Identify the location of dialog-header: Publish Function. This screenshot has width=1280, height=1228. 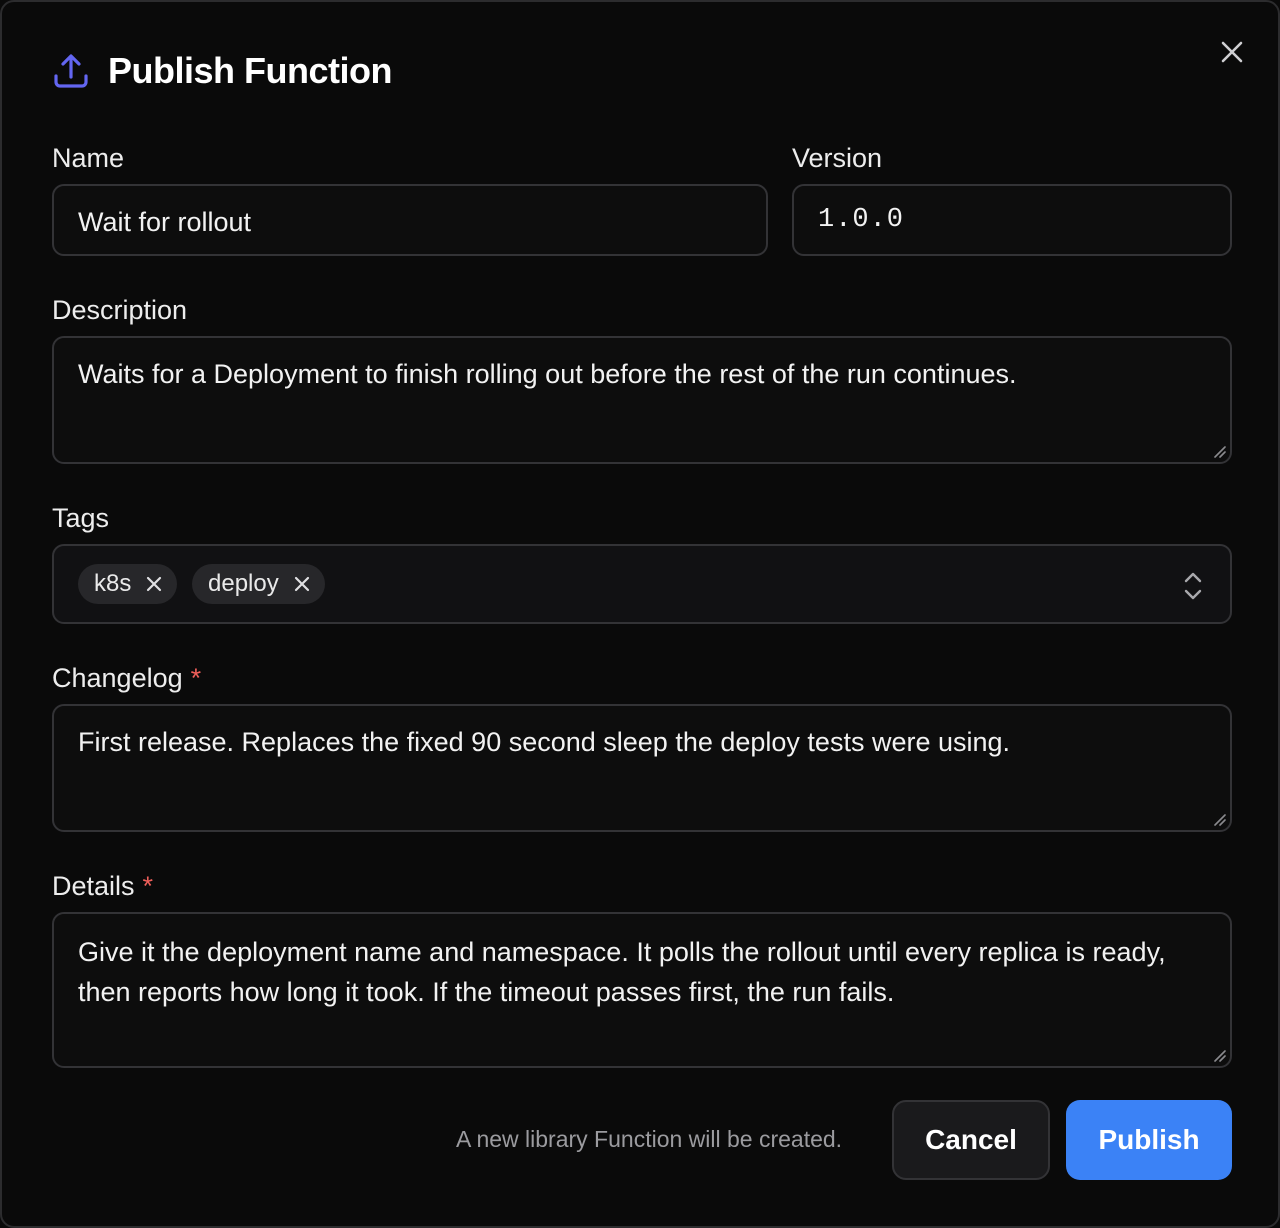
(222, 71).